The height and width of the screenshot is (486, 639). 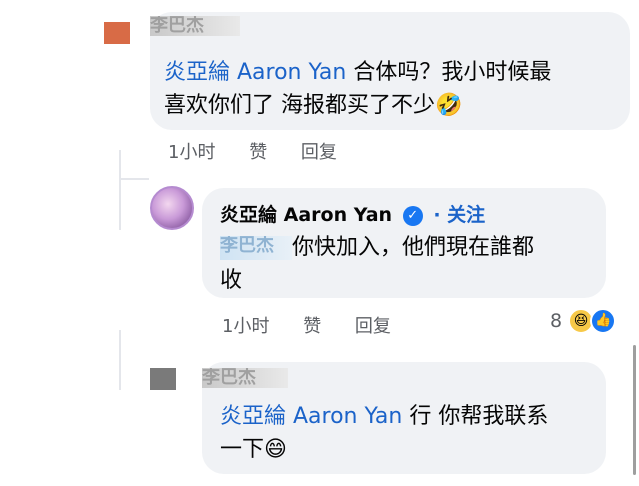 I want to click on comment-text-line: 行 你帮我联系, so click(x=475, y=416).